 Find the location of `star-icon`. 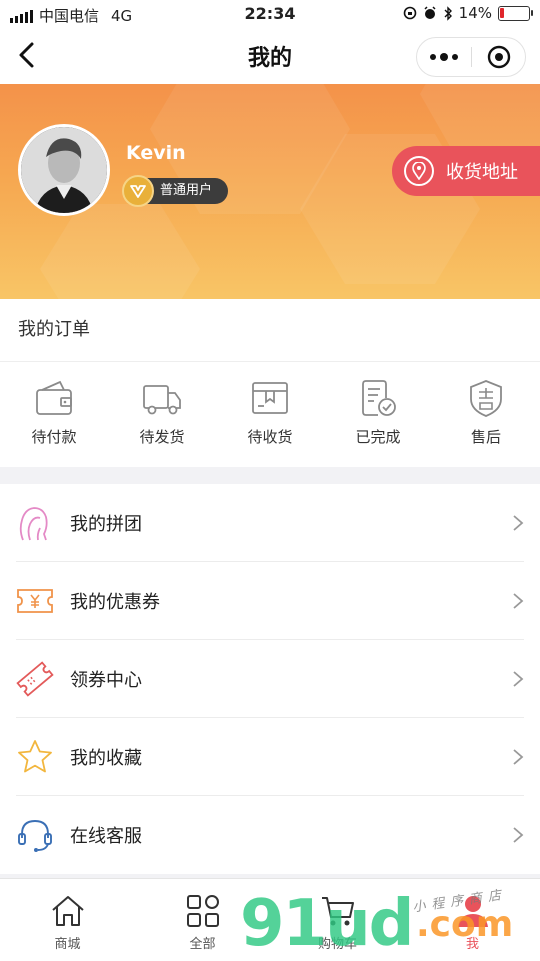

star-icon is located at coordinates (35, 756).